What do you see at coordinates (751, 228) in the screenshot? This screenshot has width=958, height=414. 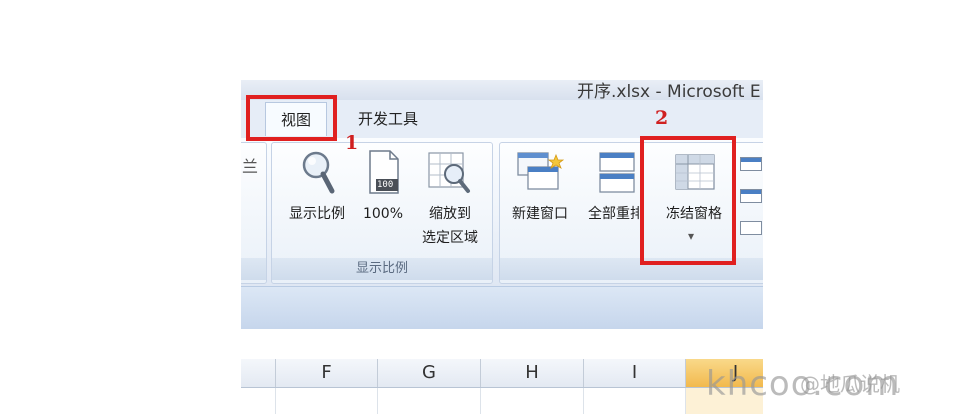 I see `unhide-window-icon` at bounding box center [751, 228].